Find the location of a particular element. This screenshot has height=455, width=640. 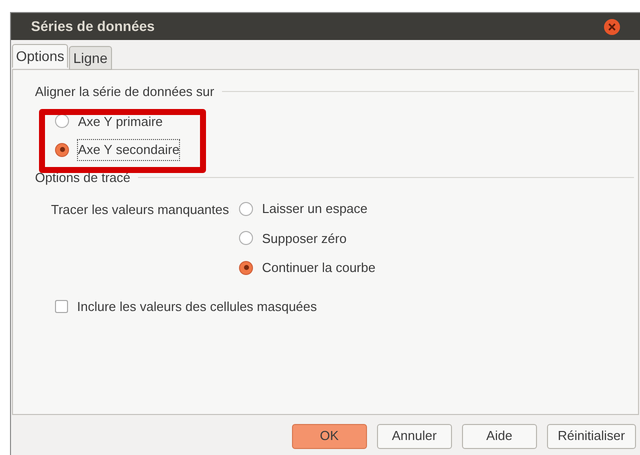

radio-label: Laisser un espace is located at coordinates (315, 209).